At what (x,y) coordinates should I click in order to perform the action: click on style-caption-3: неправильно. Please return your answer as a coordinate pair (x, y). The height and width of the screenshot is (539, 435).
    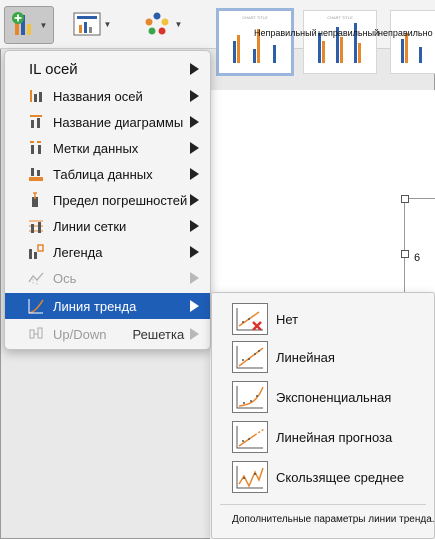
    Looking at the image, I should click on (405, 33).